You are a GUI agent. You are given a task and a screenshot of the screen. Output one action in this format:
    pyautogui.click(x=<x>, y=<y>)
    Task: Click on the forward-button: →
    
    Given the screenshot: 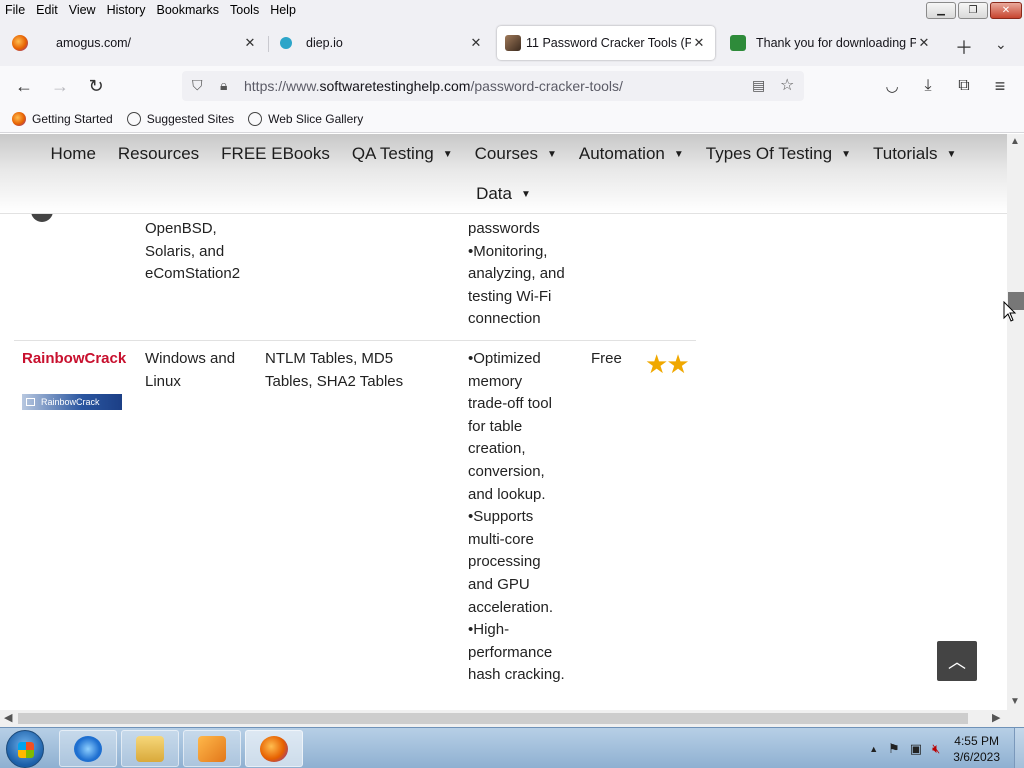 What is the action you would take?
    pyautogui.click(x=60, y=86)
    